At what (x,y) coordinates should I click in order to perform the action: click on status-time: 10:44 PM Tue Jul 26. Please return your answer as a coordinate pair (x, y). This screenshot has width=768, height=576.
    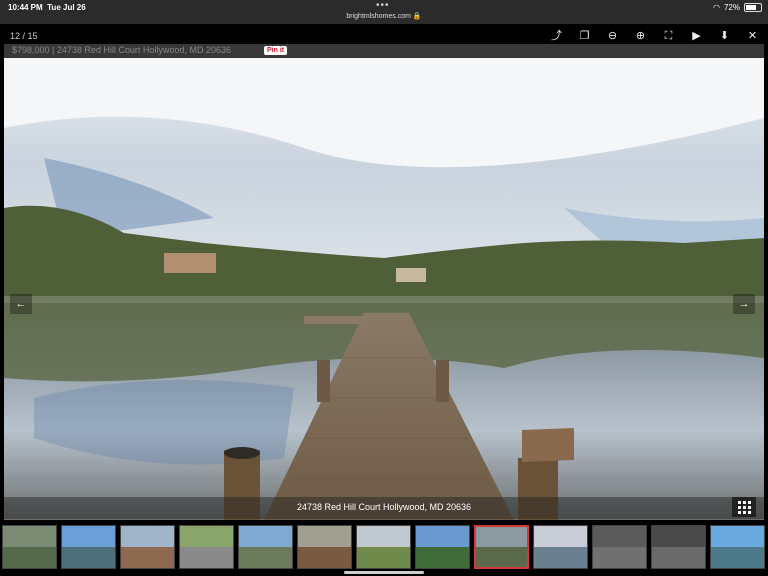
    Looking at the image, I should click on (47, 7).